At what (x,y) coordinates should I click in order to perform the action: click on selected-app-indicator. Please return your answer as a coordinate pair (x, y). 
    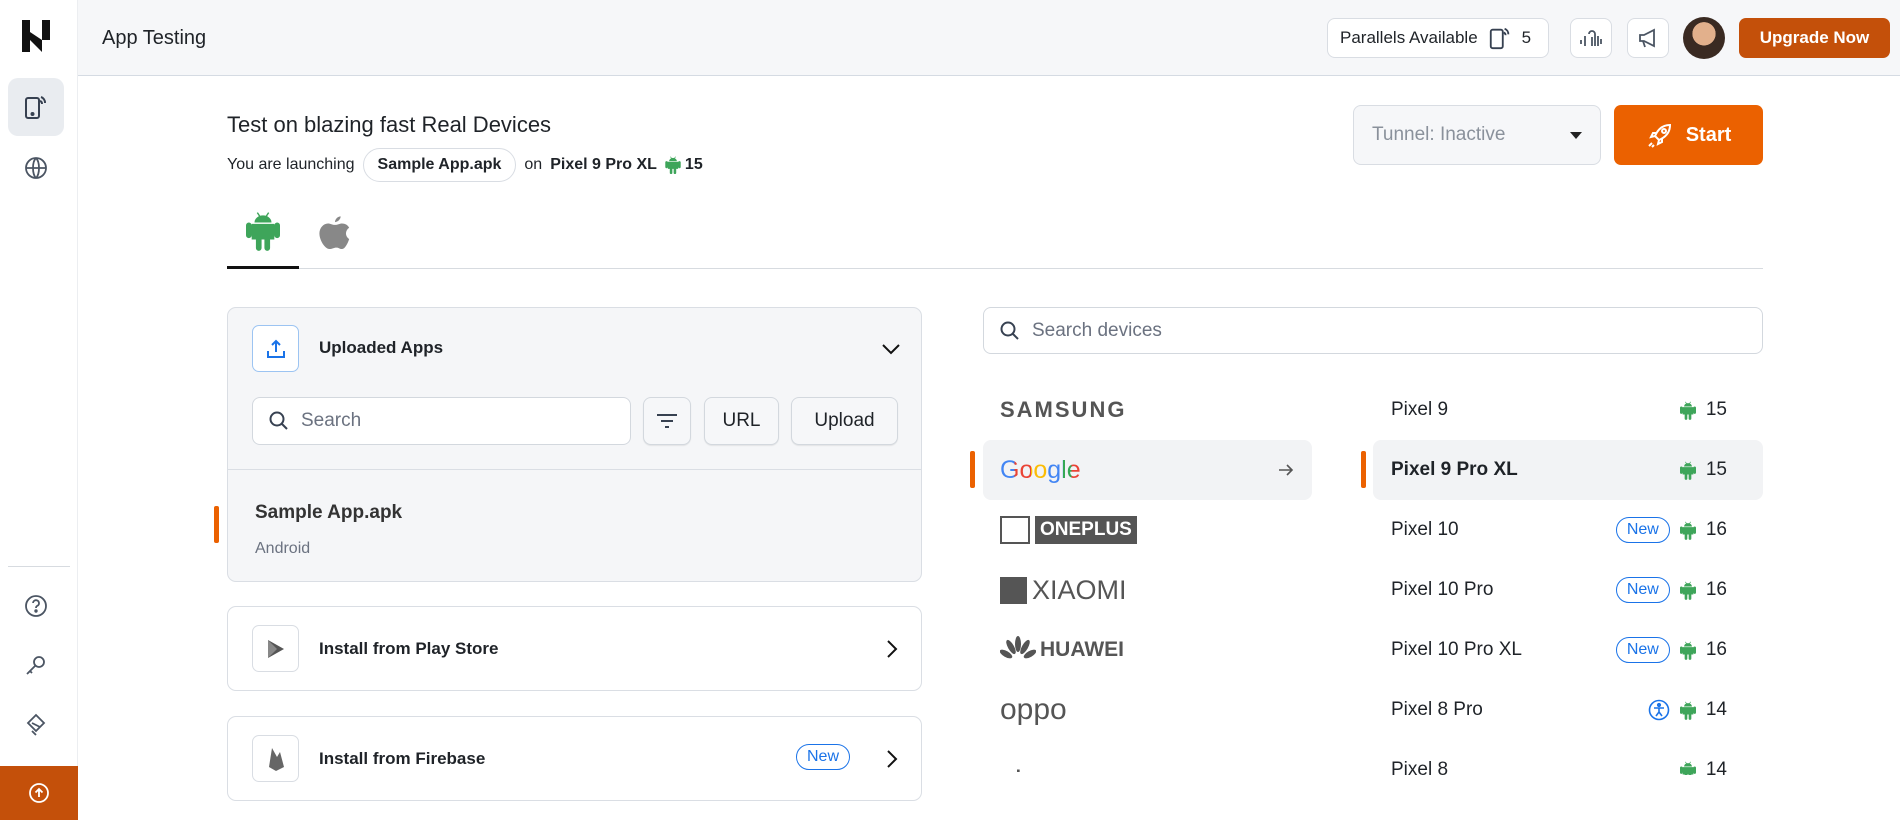
    Looking at the image, I should click on (216, 524).